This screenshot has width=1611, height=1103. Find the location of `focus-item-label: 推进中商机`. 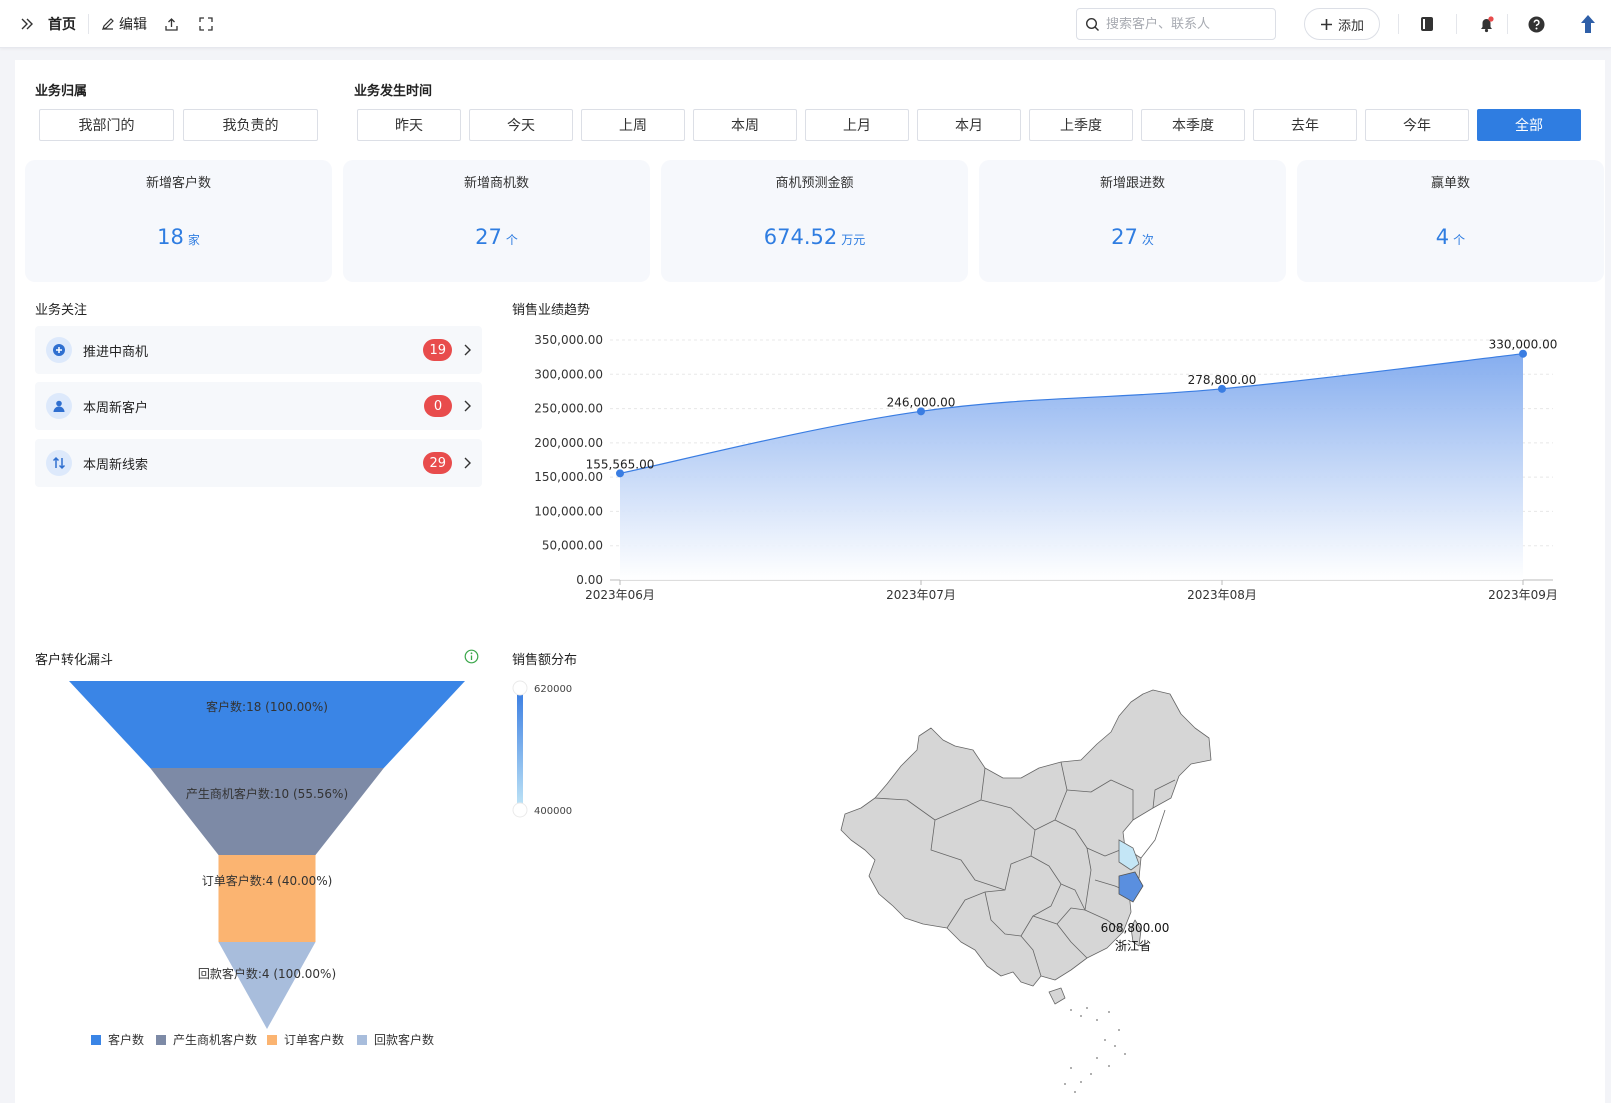

focus-item-label: 推进中商机 is located at coordinates (116, 352).